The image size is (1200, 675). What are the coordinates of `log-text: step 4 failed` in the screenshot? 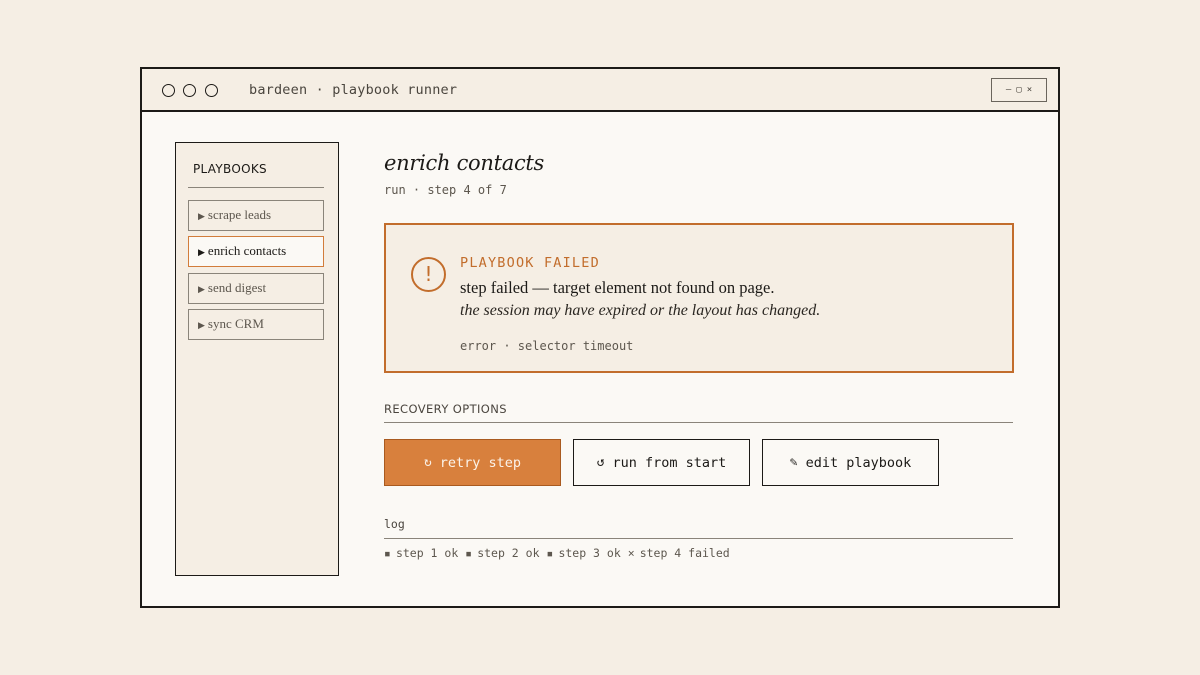 It's located at (684, 553).